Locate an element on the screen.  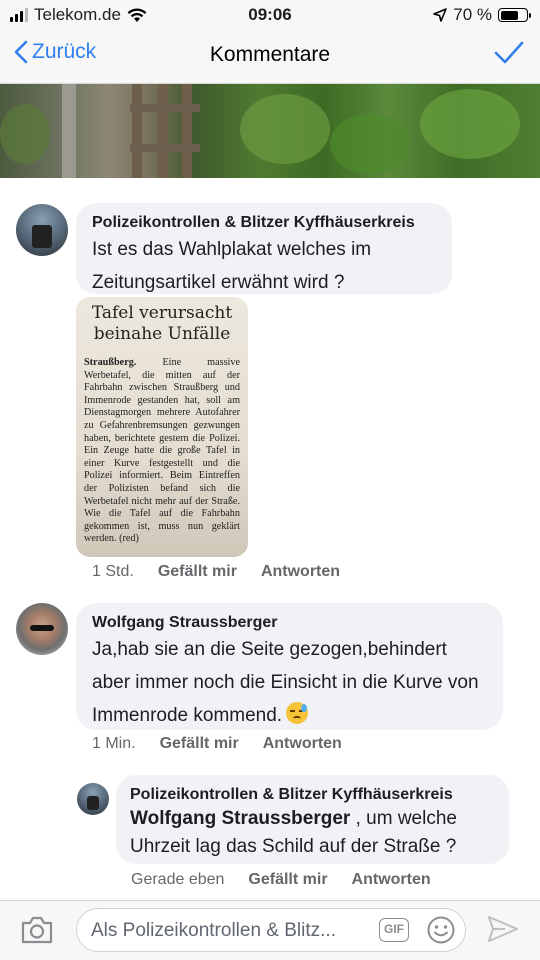
smiley-icon is located at coordinates (441, 930).